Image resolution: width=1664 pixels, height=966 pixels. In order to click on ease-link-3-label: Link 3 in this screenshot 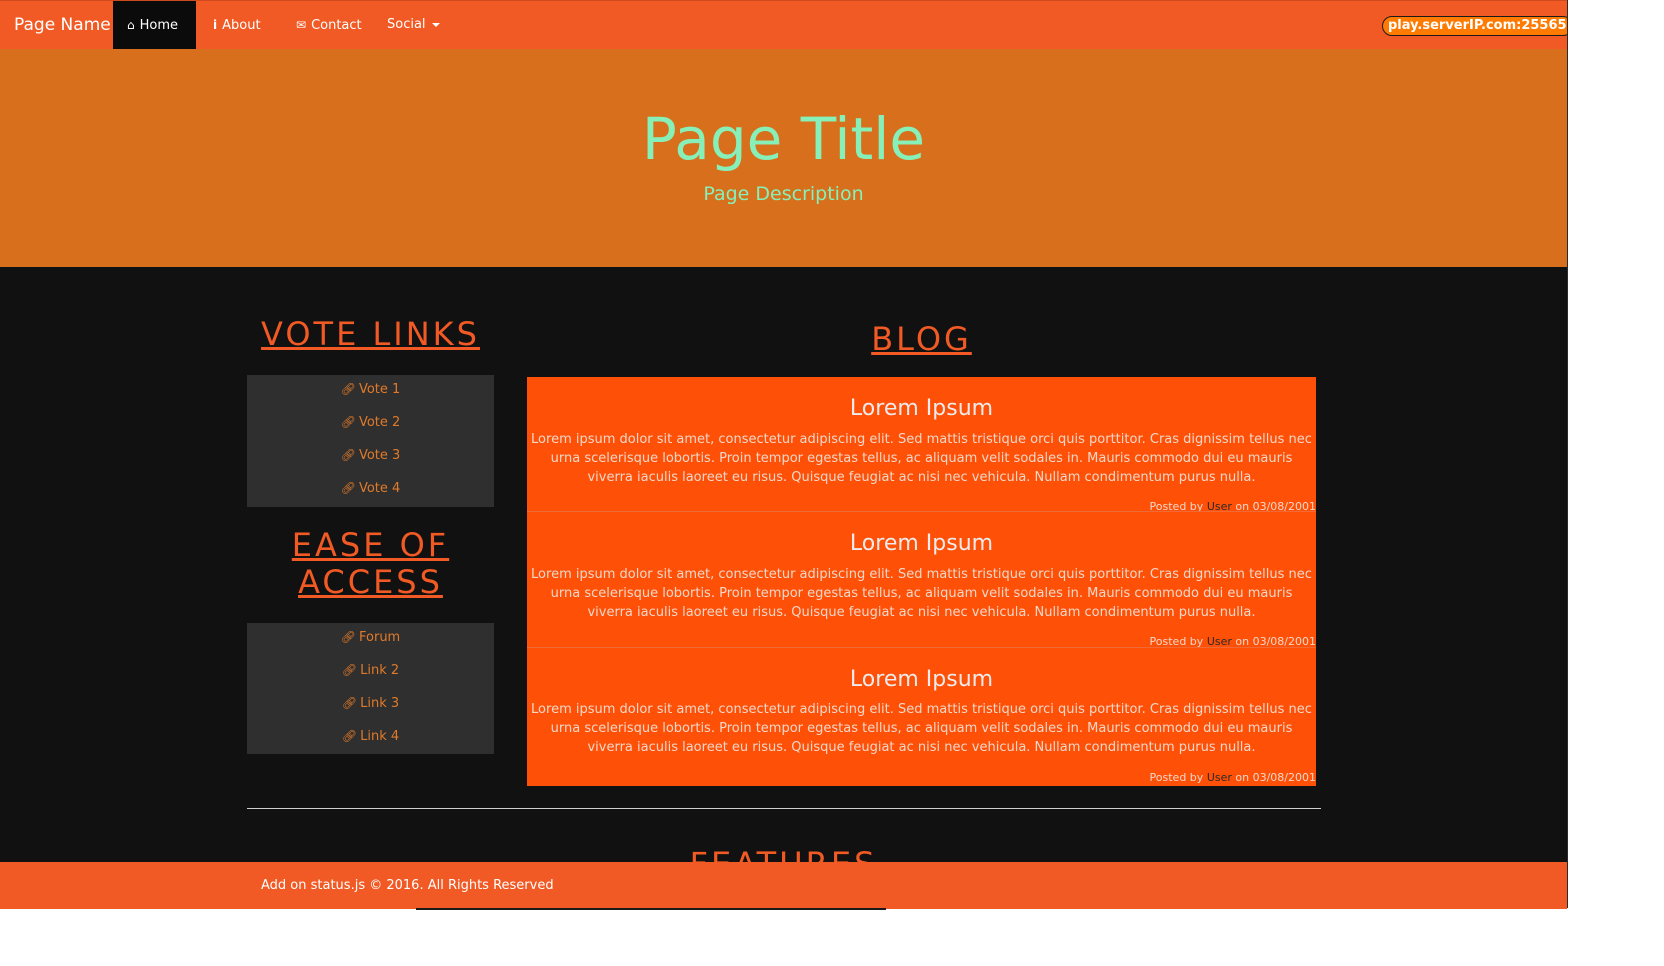, I will do `click(380, 703)`.